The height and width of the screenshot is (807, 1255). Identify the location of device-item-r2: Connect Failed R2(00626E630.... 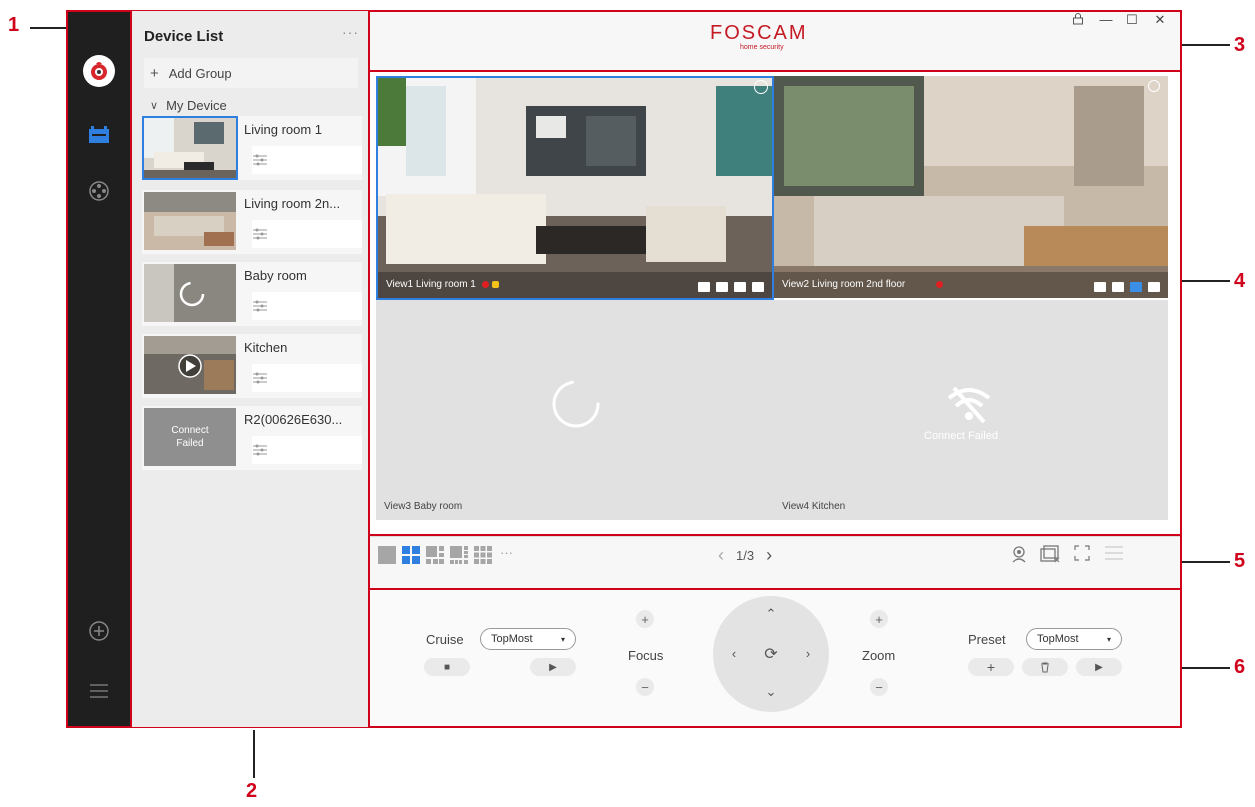
(252, 438).